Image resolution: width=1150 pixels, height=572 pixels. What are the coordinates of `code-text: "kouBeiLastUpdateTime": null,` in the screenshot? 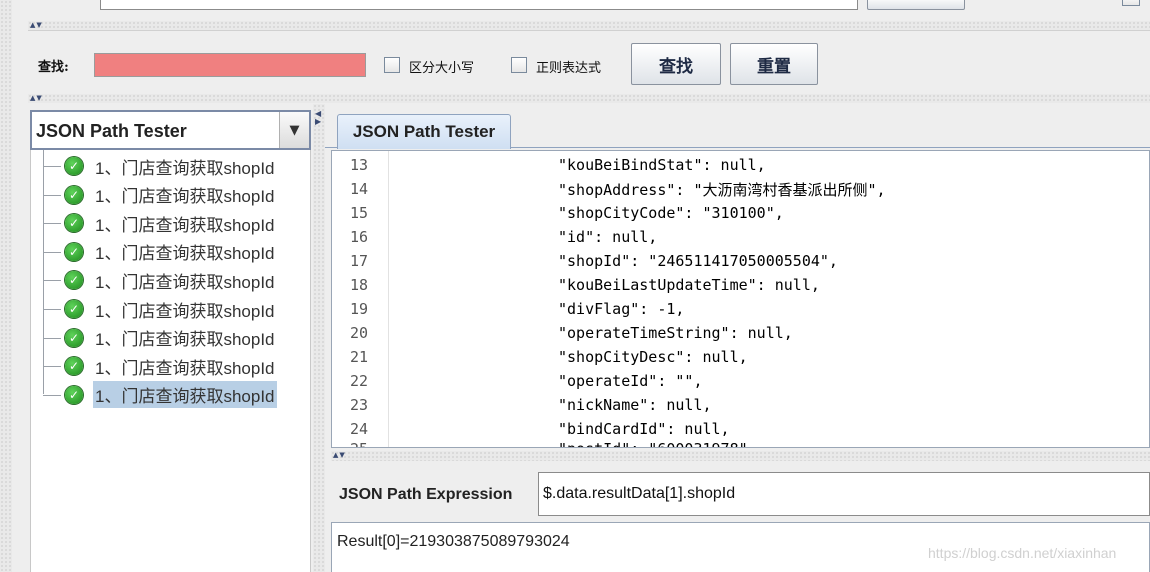 It's located at (689, 285).